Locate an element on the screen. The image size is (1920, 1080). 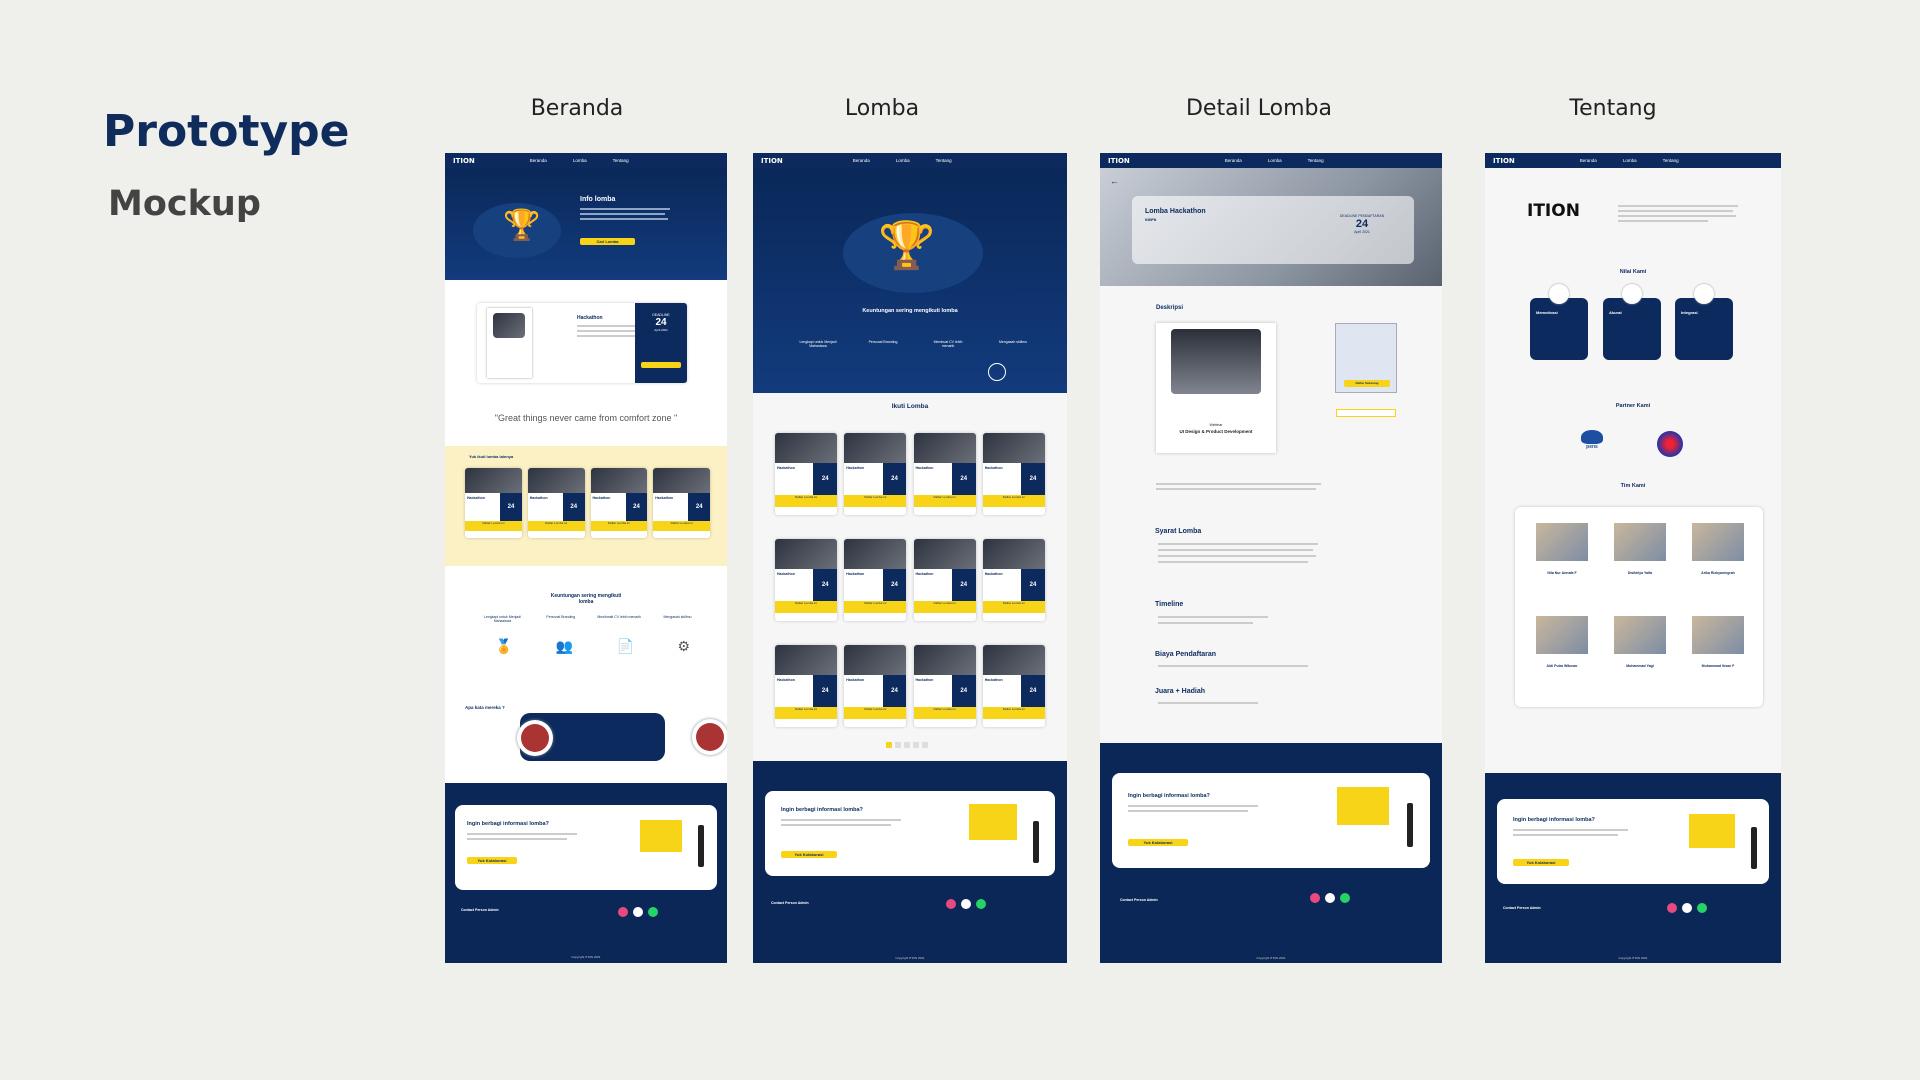
secondary-button is located at coordinates (1366, 413).